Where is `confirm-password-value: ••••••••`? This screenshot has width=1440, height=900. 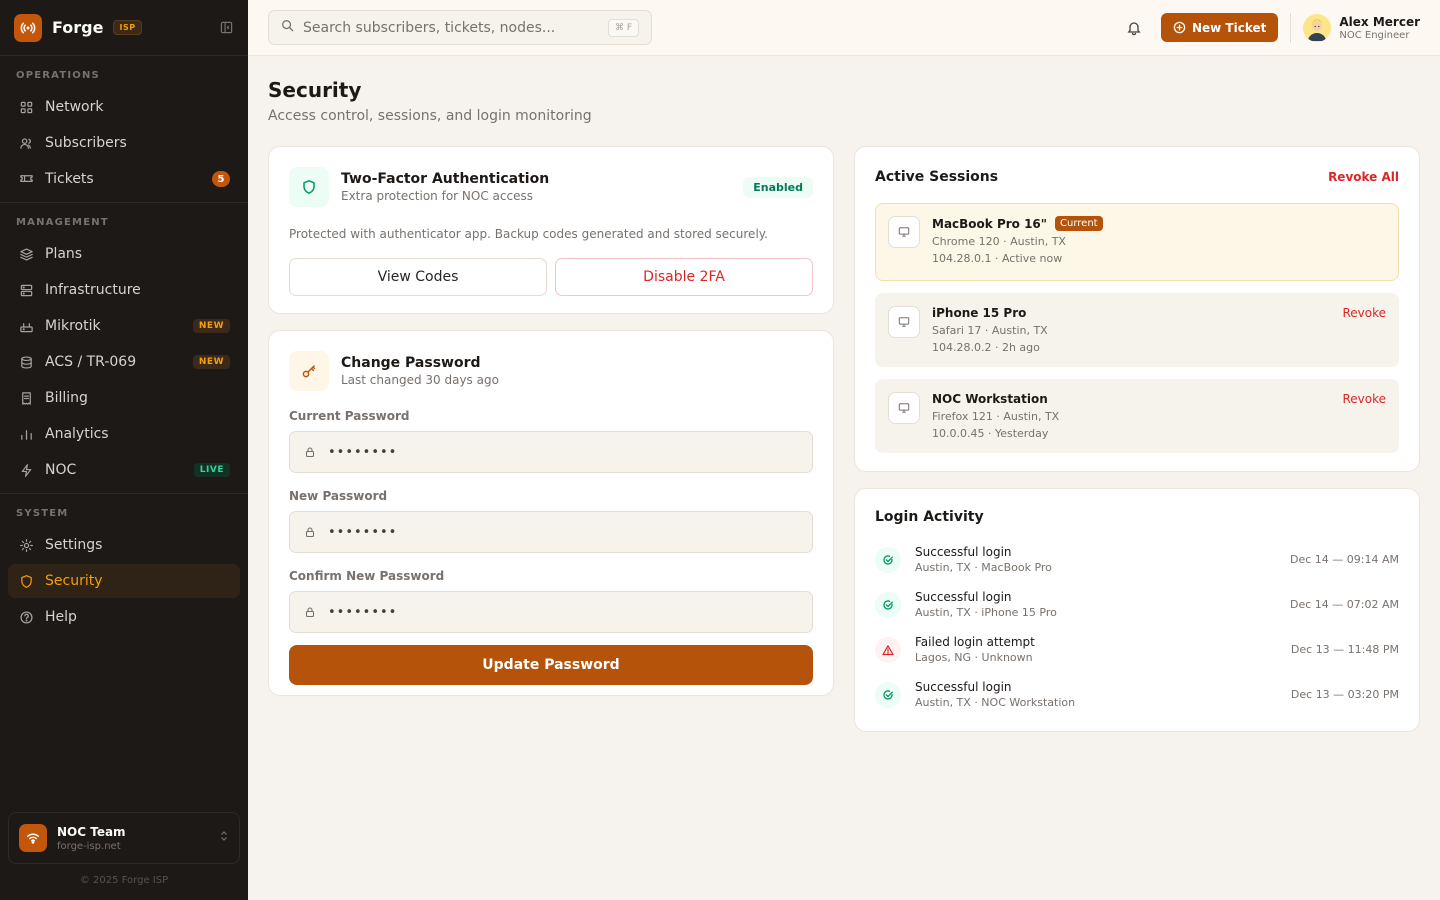
confirm-password-value: •••••••• is located at coordinates (363, 612).